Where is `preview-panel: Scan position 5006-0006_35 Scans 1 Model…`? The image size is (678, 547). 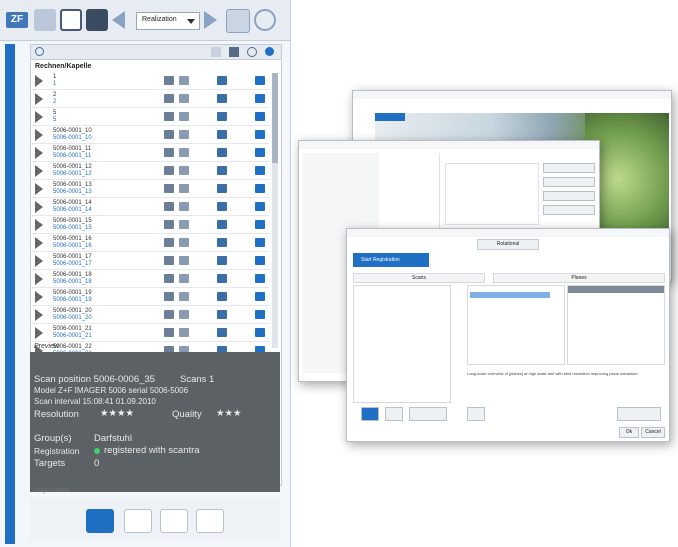
preview-panel: Scan position 5006-0006_35 Scans 1 Model… is located at coordinates (155, 422).